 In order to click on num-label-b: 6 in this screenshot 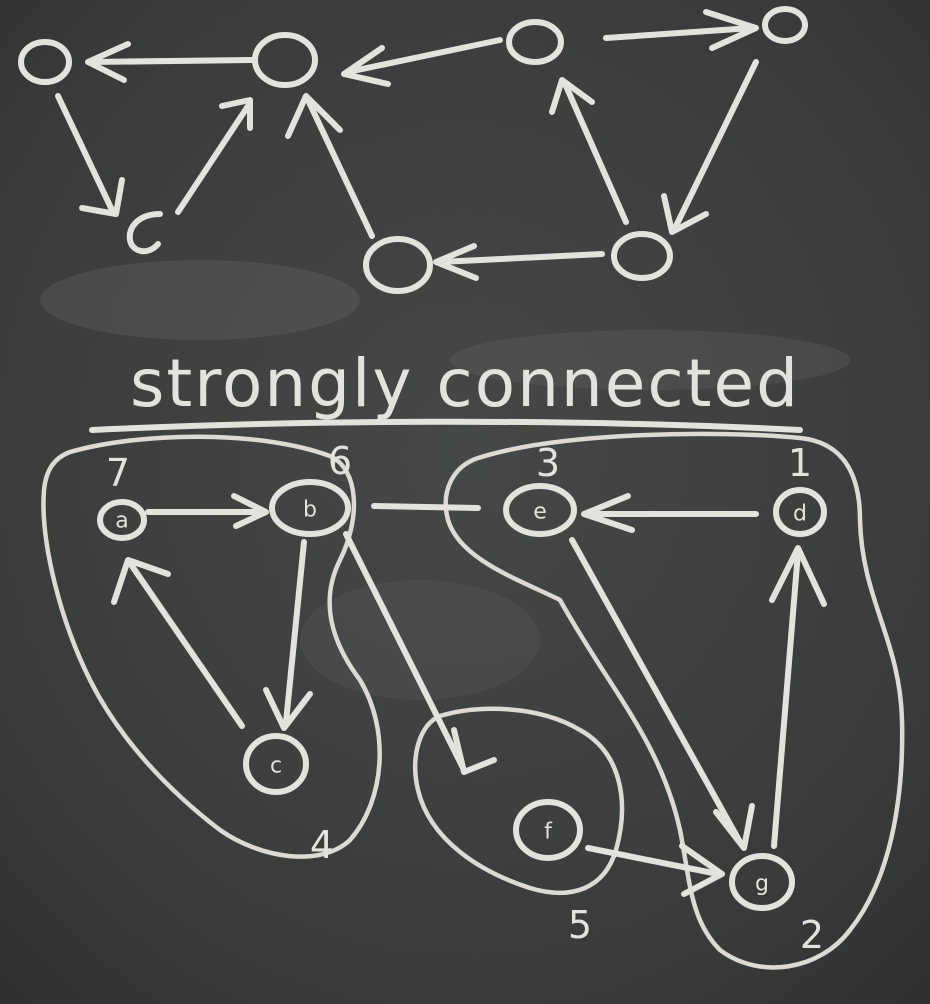, I will do `click(340, 461)`.